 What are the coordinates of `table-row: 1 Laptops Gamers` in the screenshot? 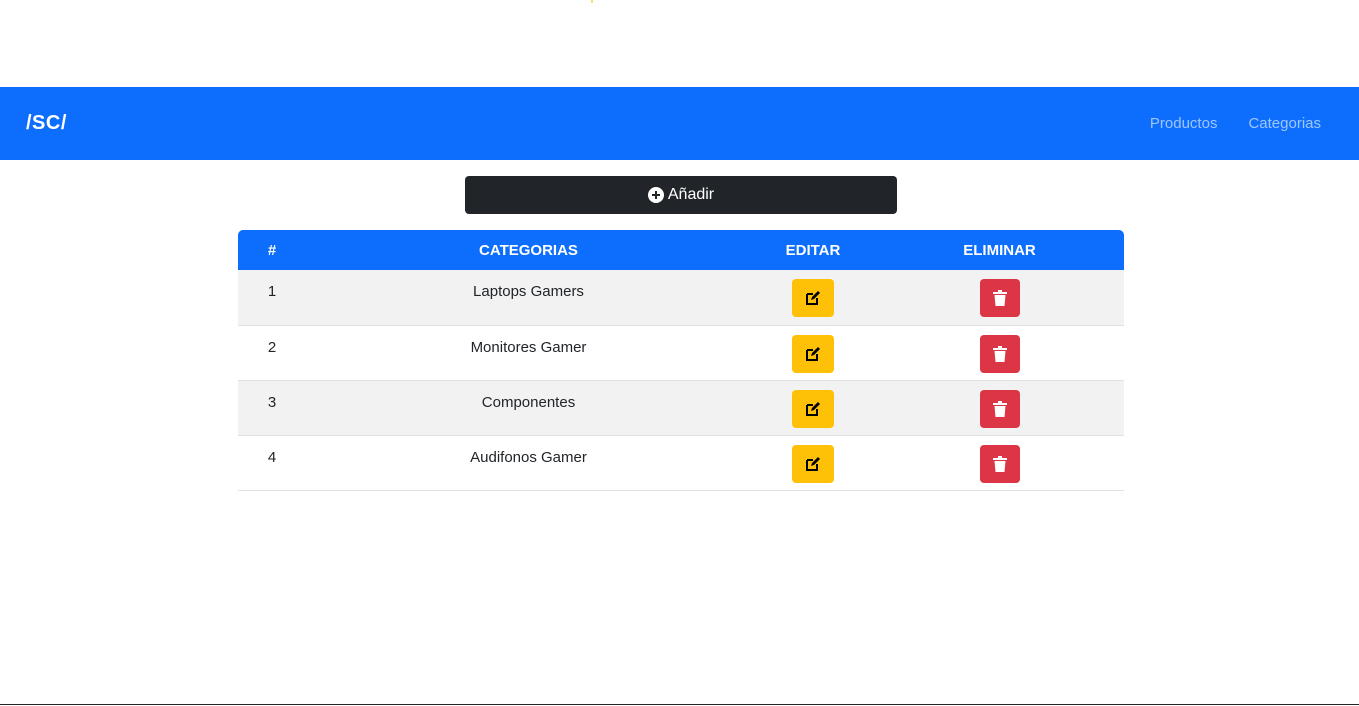 It's located at (681, 298).